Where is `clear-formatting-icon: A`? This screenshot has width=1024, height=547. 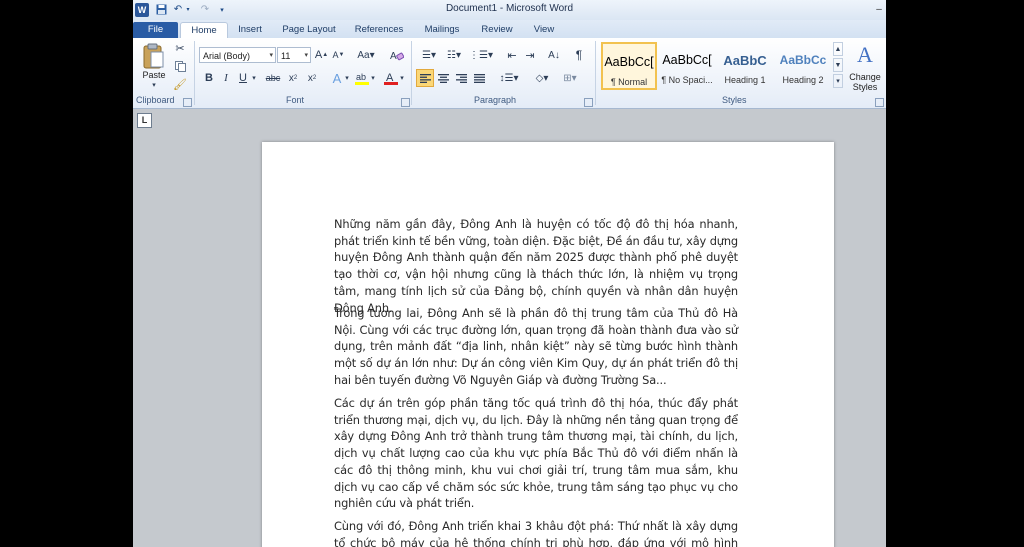 clear-formatting-icon: A is located at coordinates (397, 55).